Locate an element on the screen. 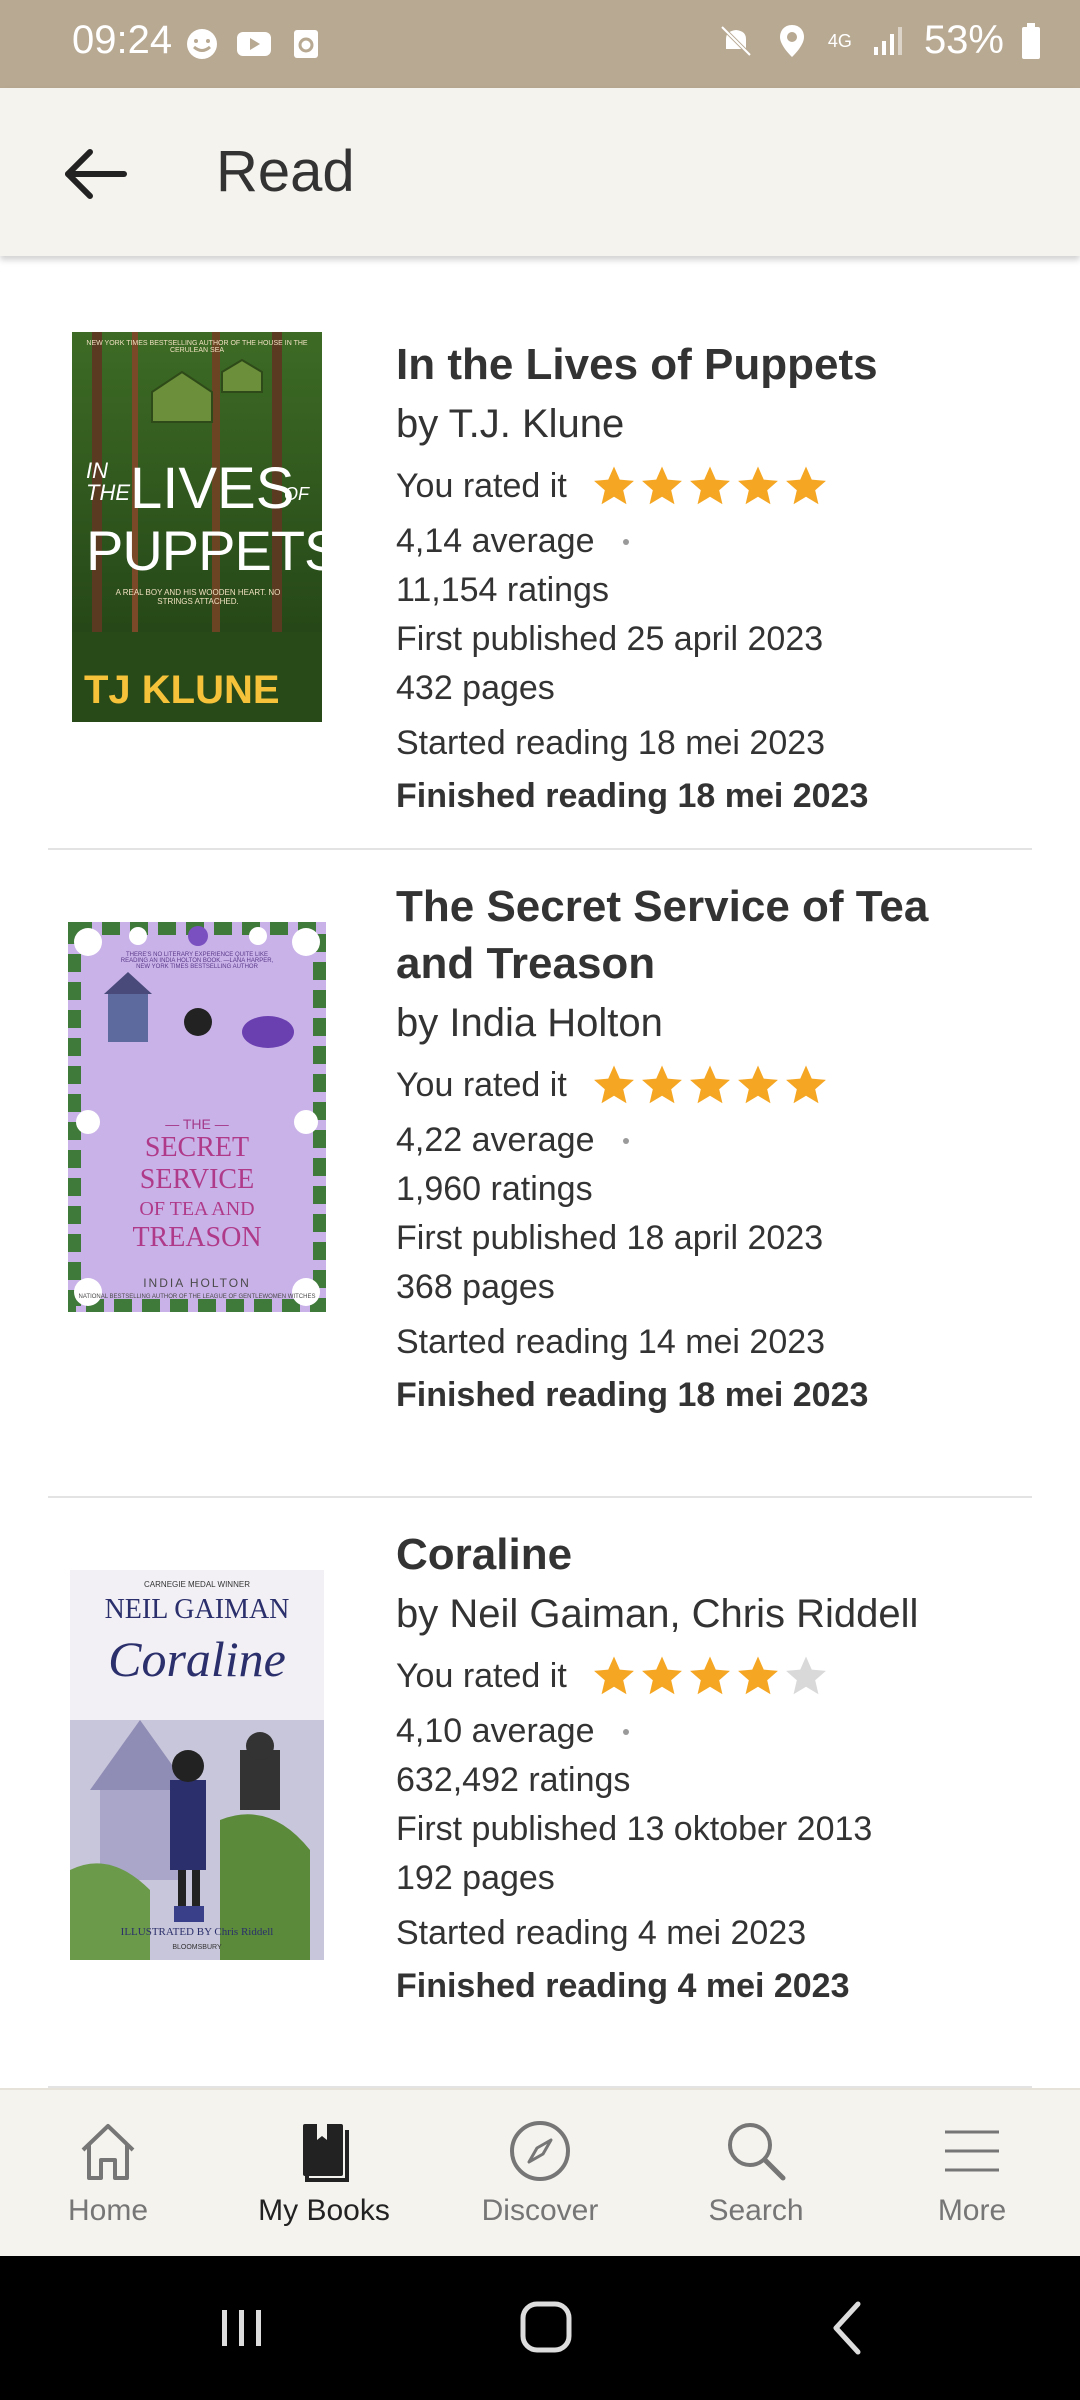 The image size is (1080, 2400). home-button-icon is located at coordinates (545, 2328).